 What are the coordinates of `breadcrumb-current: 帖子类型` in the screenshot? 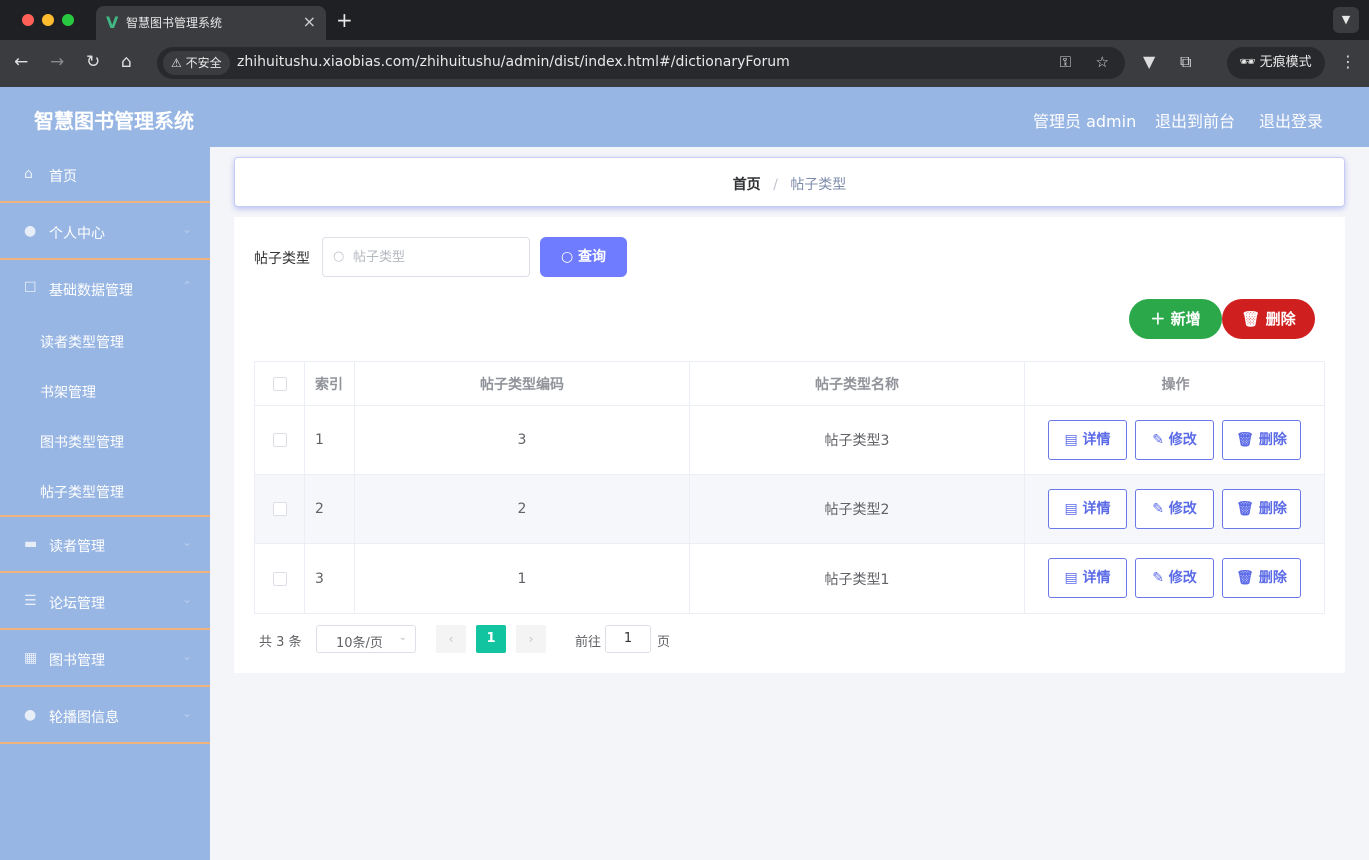 It's located at (818, 185).